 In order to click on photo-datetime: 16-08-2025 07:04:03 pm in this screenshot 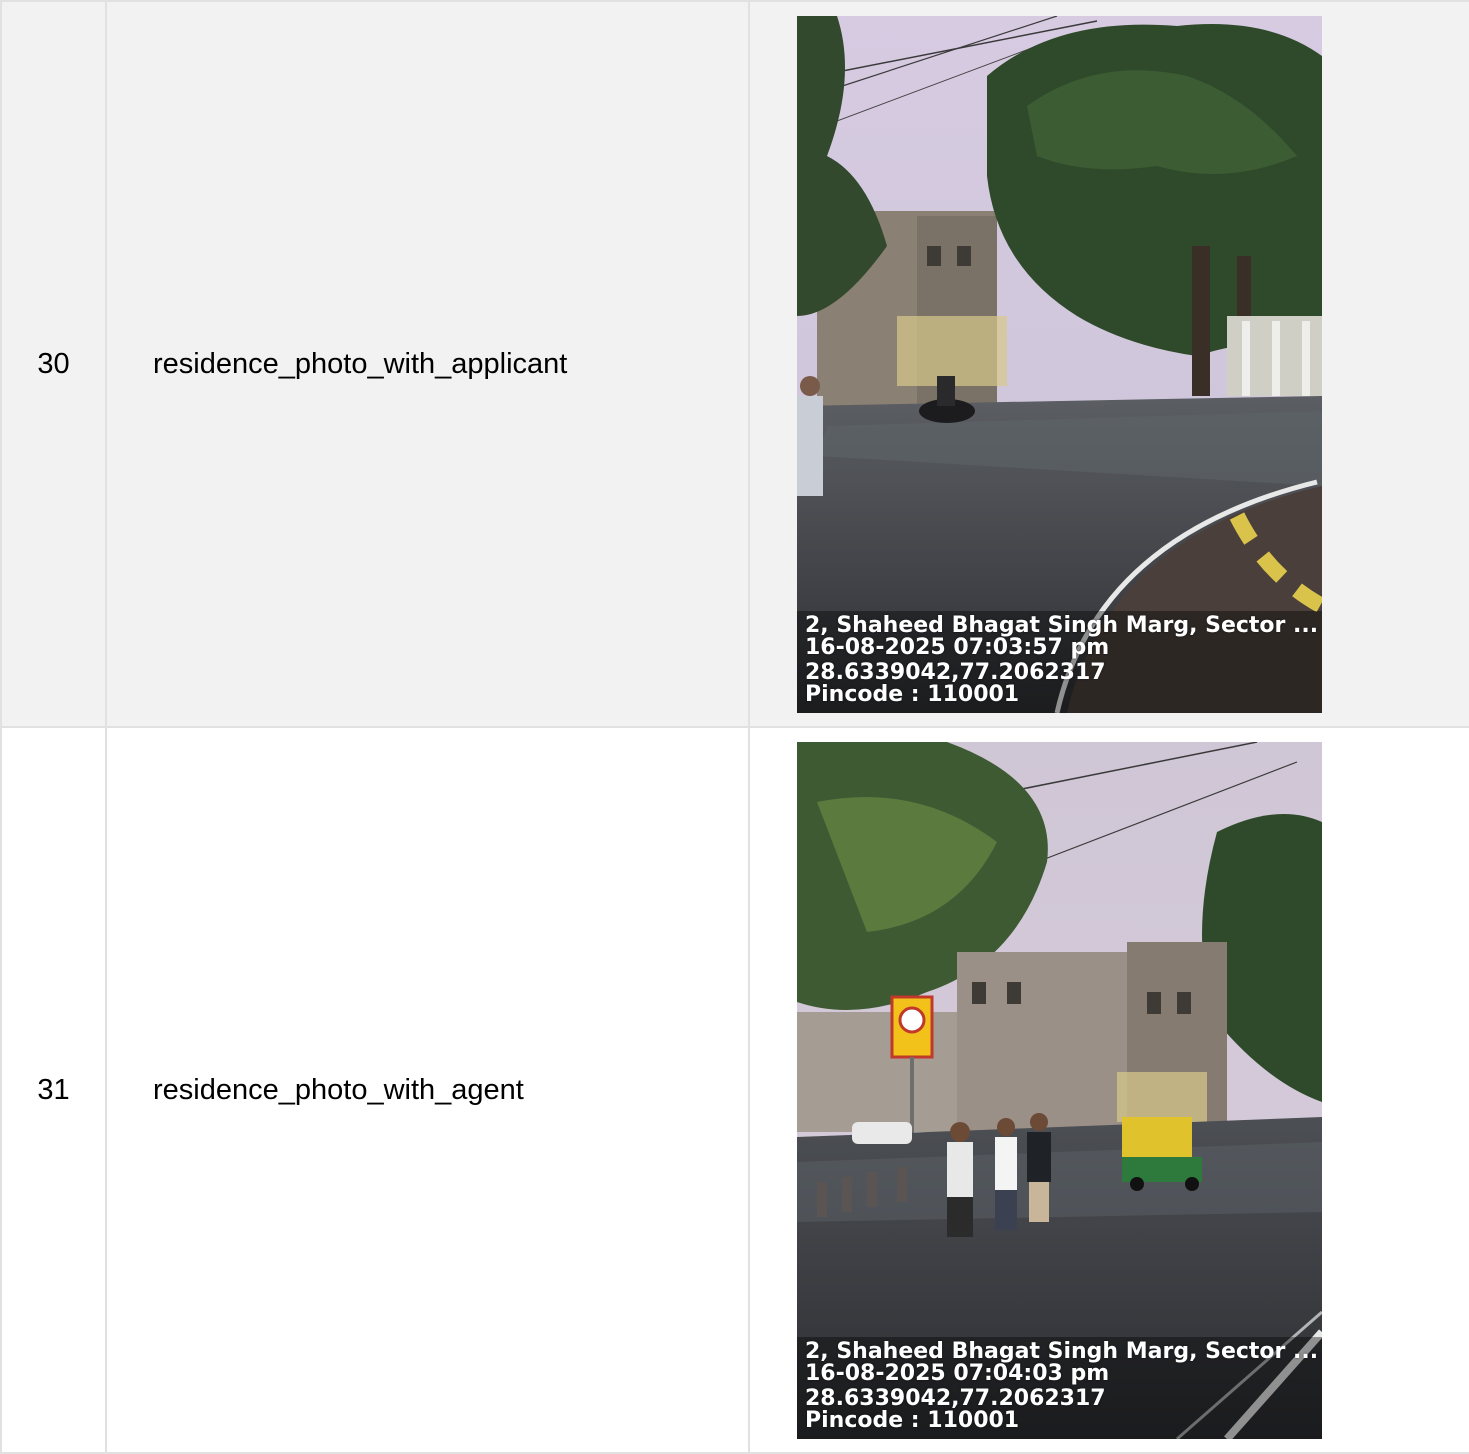, I will do `click(957, 1373)`.